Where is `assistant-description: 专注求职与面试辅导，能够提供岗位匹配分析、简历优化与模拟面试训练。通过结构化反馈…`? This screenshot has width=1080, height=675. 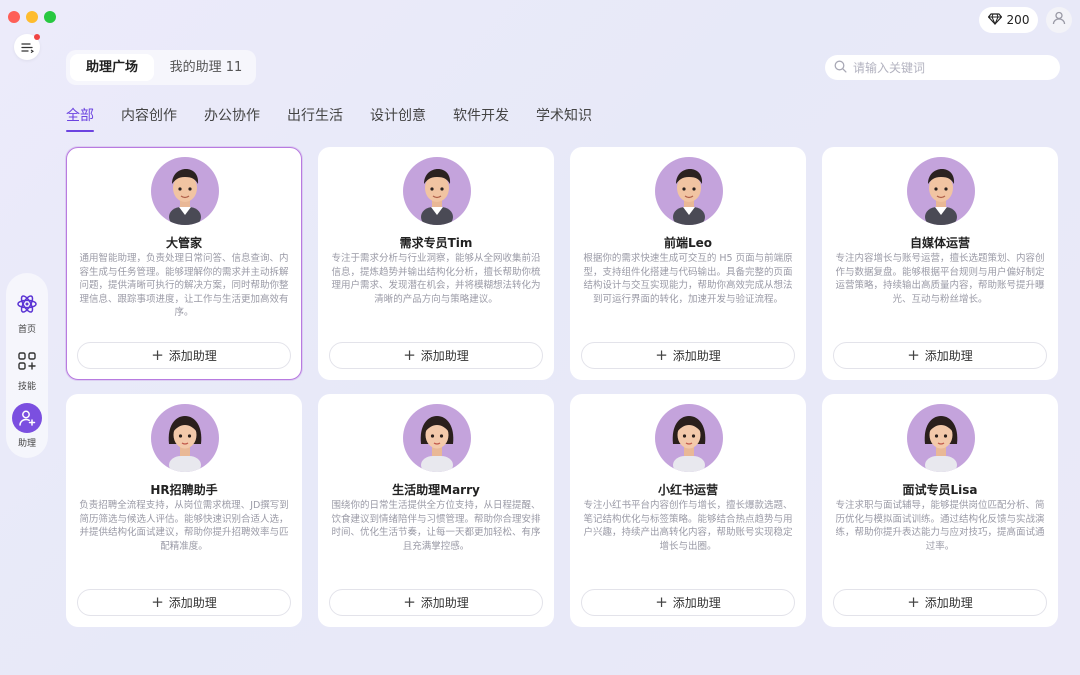 assistant-description: 专注求职与面试辅导，能够提供岗位匹配分析、简历优化与模拟面试训练。通过结构化反馈… is located at coordinates (940, 526).